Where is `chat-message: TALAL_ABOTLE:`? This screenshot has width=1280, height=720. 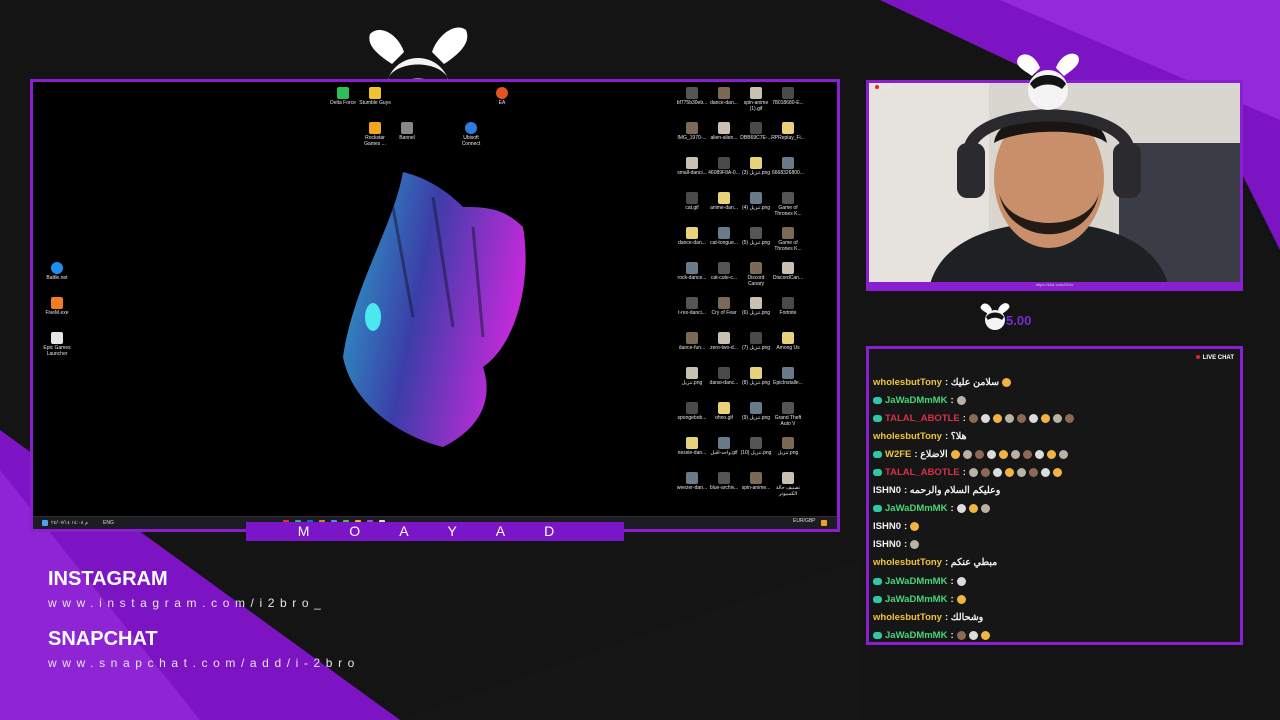
chat-message: TALAL_ABOTLE: is located at coordinates (1053, 472).